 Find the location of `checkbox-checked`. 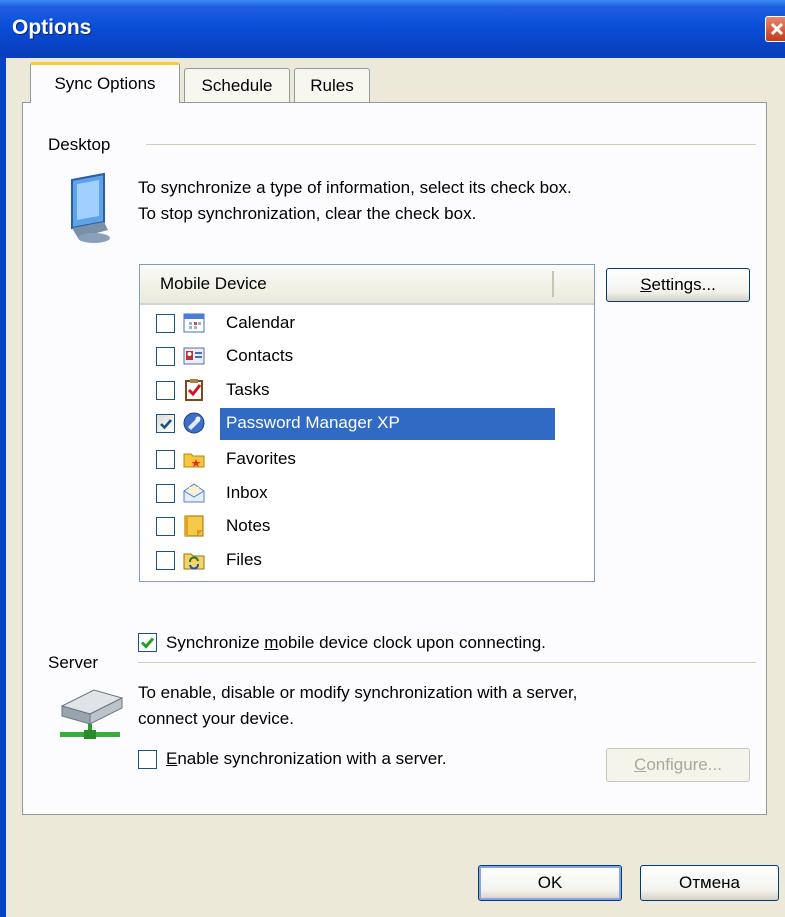

checkbox-checked is located at coordinates (165, 423).